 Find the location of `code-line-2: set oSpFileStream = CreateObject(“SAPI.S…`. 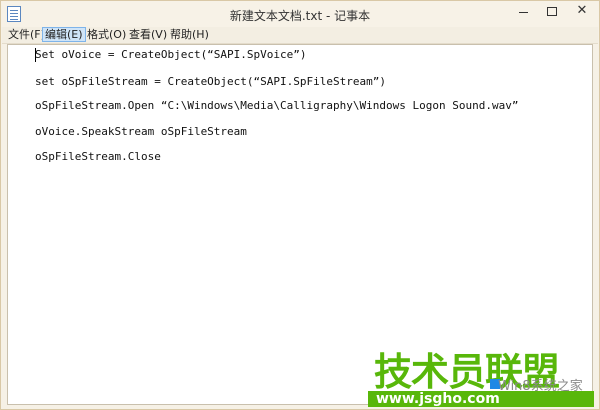

code-line-2: set oSpFileStream = CreateObject(“SAPI.S… is located at coordinates (210, 81).